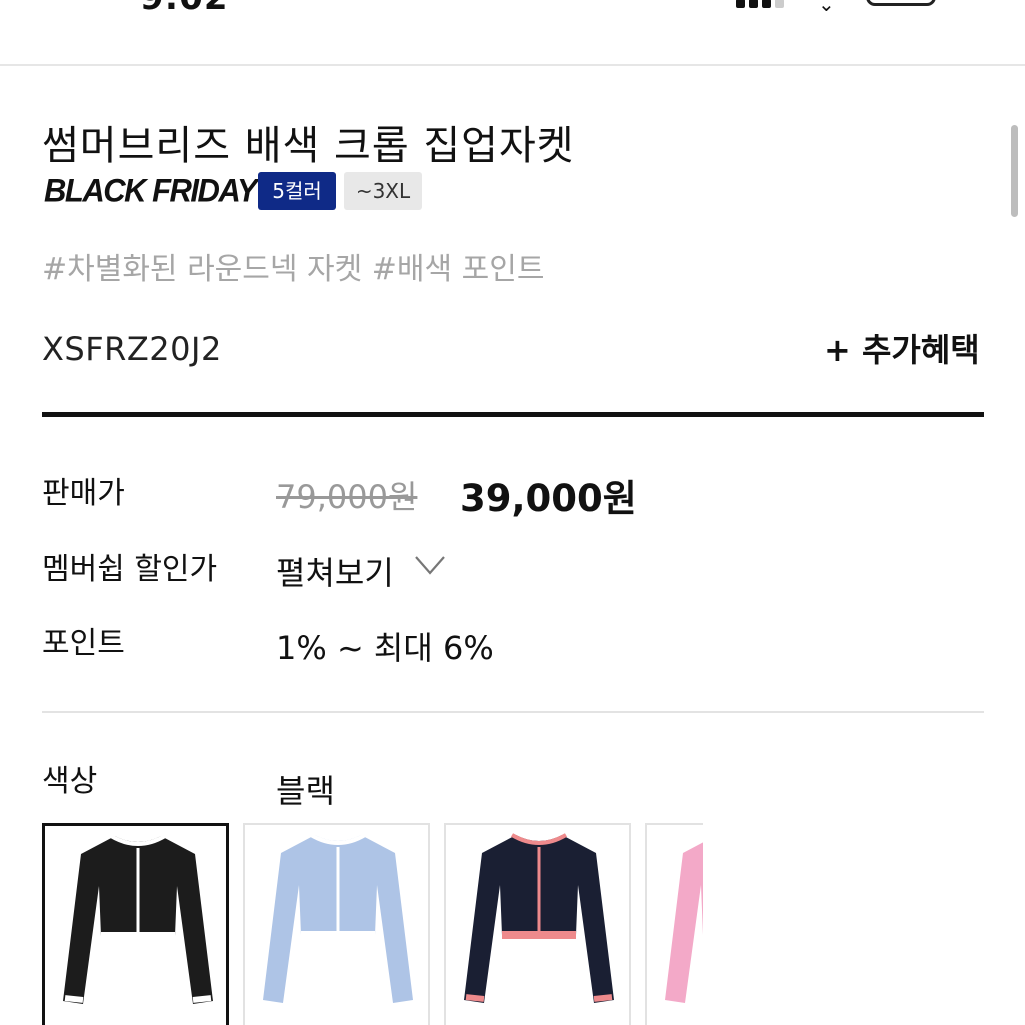  I want to click on jacket-navy-pink-image, so click(539, 918).